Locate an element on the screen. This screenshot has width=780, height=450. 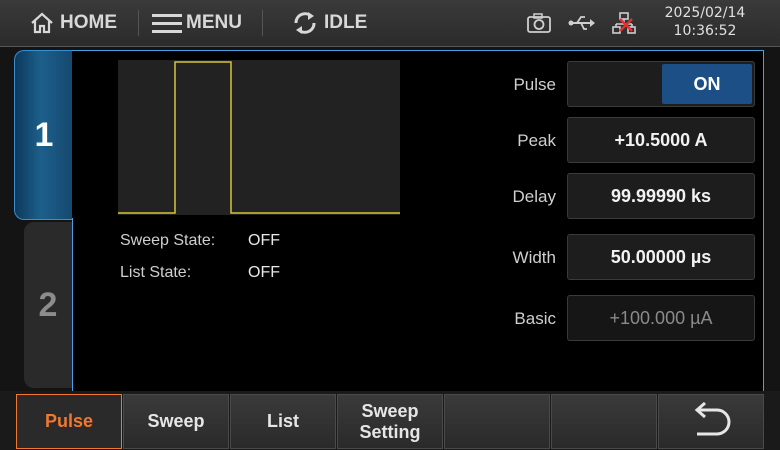
time-text: 10:36:52 is located at coordinates (705, 31).